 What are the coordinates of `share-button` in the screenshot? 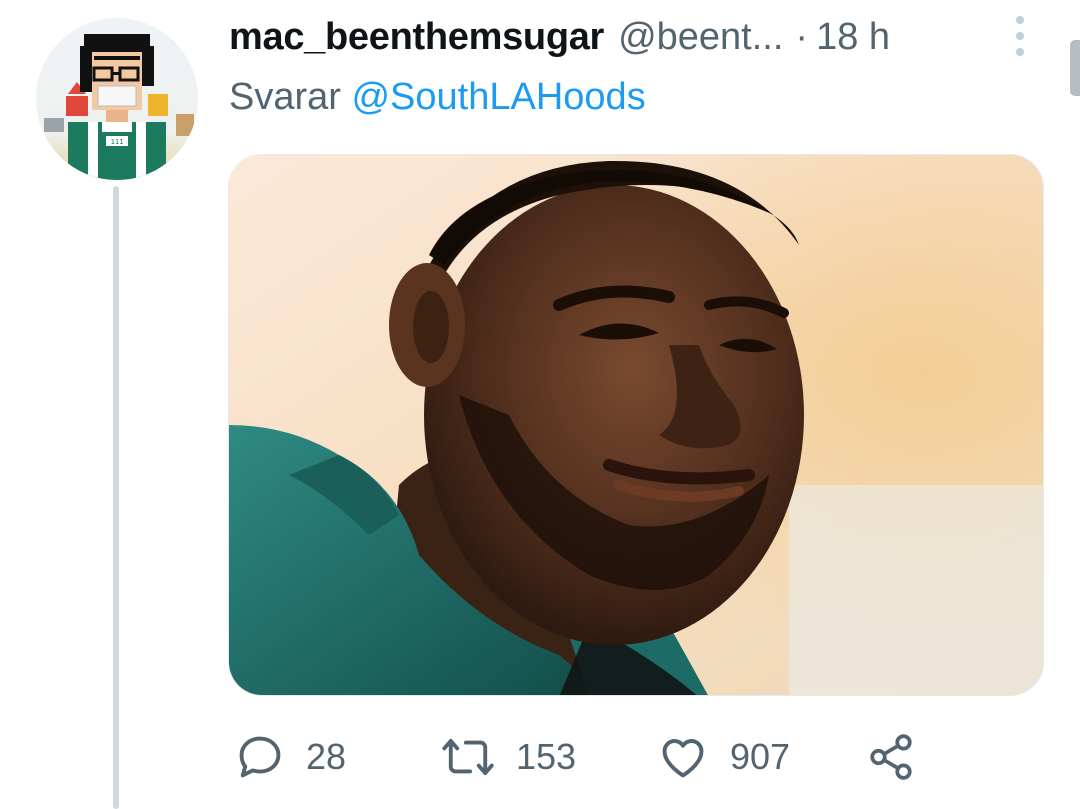 It's located at (891, 757).